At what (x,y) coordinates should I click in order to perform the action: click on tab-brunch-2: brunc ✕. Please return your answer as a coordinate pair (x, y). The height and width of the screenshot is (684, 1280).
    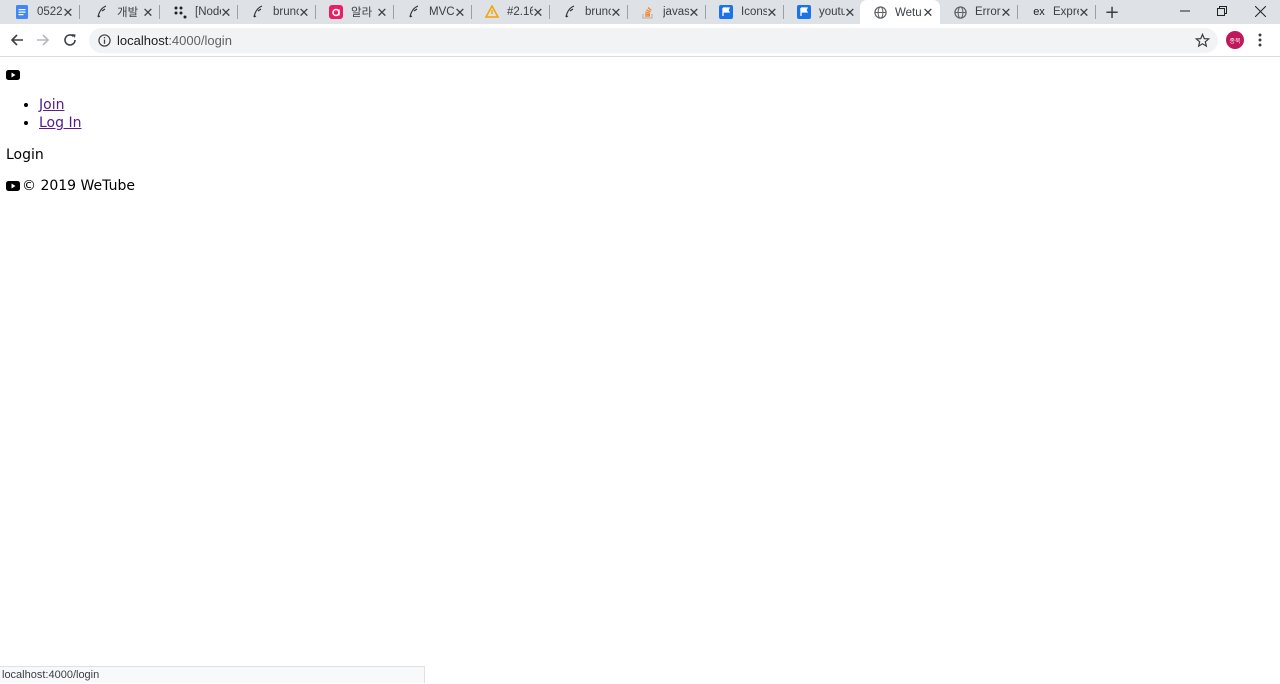
    Looking at the image, I should click on (589, 12).